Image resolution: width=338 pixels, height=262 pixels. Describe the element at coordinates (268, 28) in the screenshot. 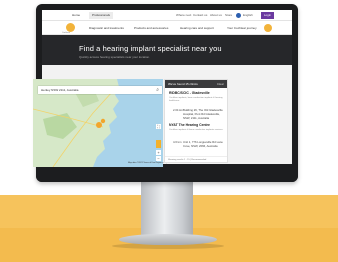

I see `user-icon` at that location.